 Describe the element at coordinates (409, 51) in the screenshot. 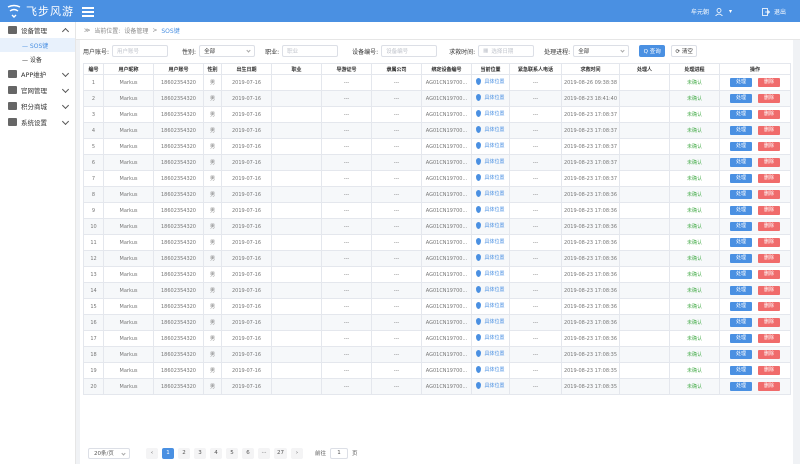

I see `device-filter-input: 设备编号` at that location.